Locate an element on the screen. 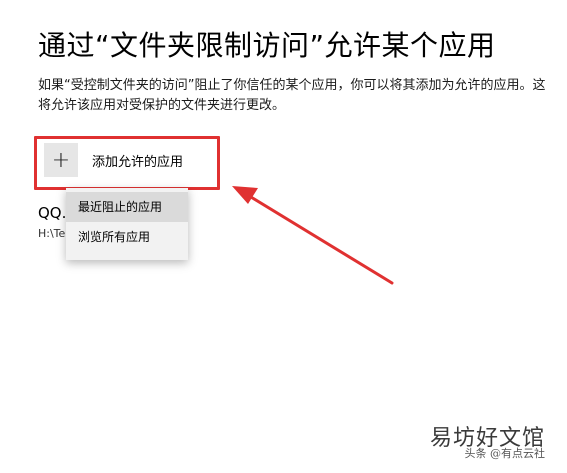 This screenshot has width=567, height=473. annotation-arrow is located at coordinates (313, 235).